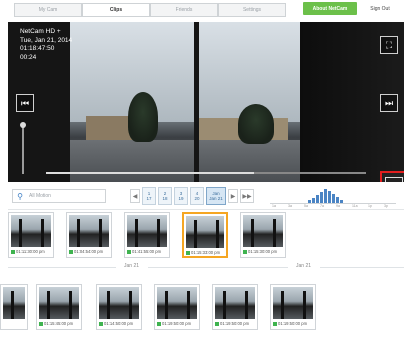 The height and width of the screenshot is (340, 404). I want to click on sign-out-link: Sign Out, so click(380, 8).